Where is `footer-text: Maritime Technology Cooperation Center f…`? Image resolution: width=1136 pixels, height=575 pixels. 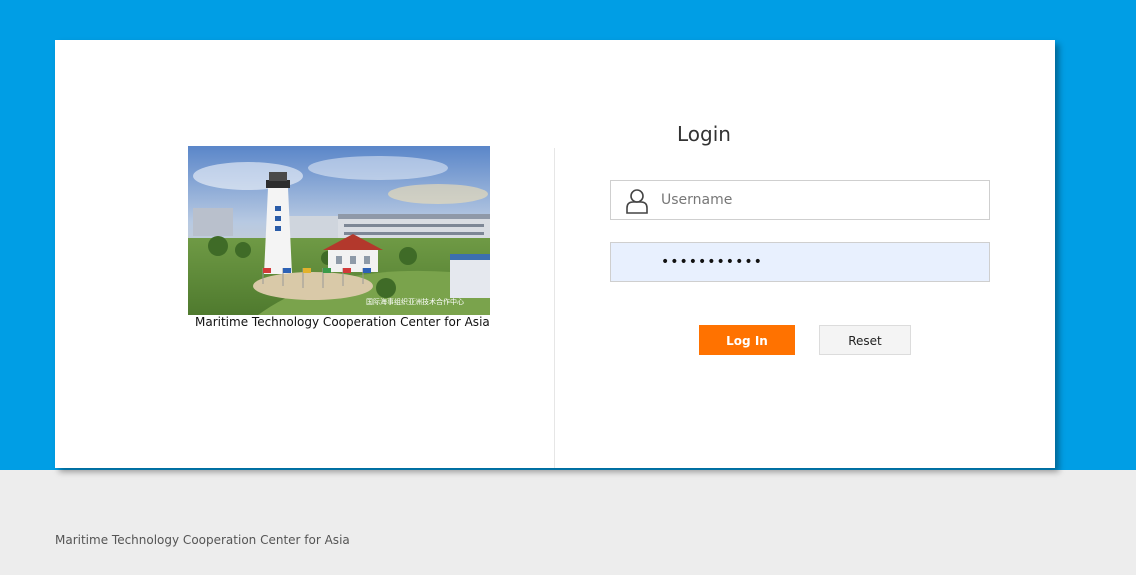 footer-text: Maritime Technology Cooperation Center f… is located at coordinates (202, 540).